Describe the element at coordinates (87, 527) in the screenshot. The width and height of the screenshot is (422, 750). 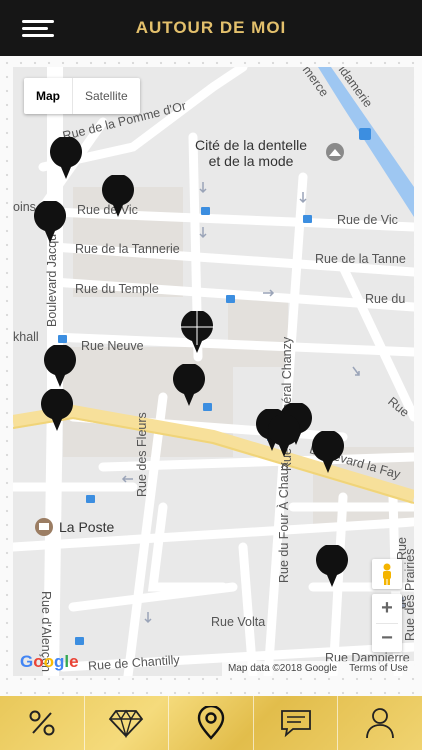
I see `poi-label-post: La Poste` at that location.